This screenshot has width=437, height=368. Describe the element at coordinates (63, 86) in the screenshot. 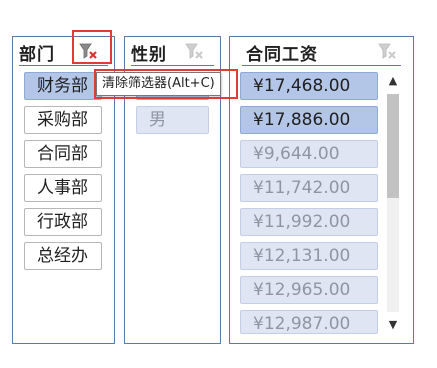

I see `dept-item-finance: 财务部` at that location.